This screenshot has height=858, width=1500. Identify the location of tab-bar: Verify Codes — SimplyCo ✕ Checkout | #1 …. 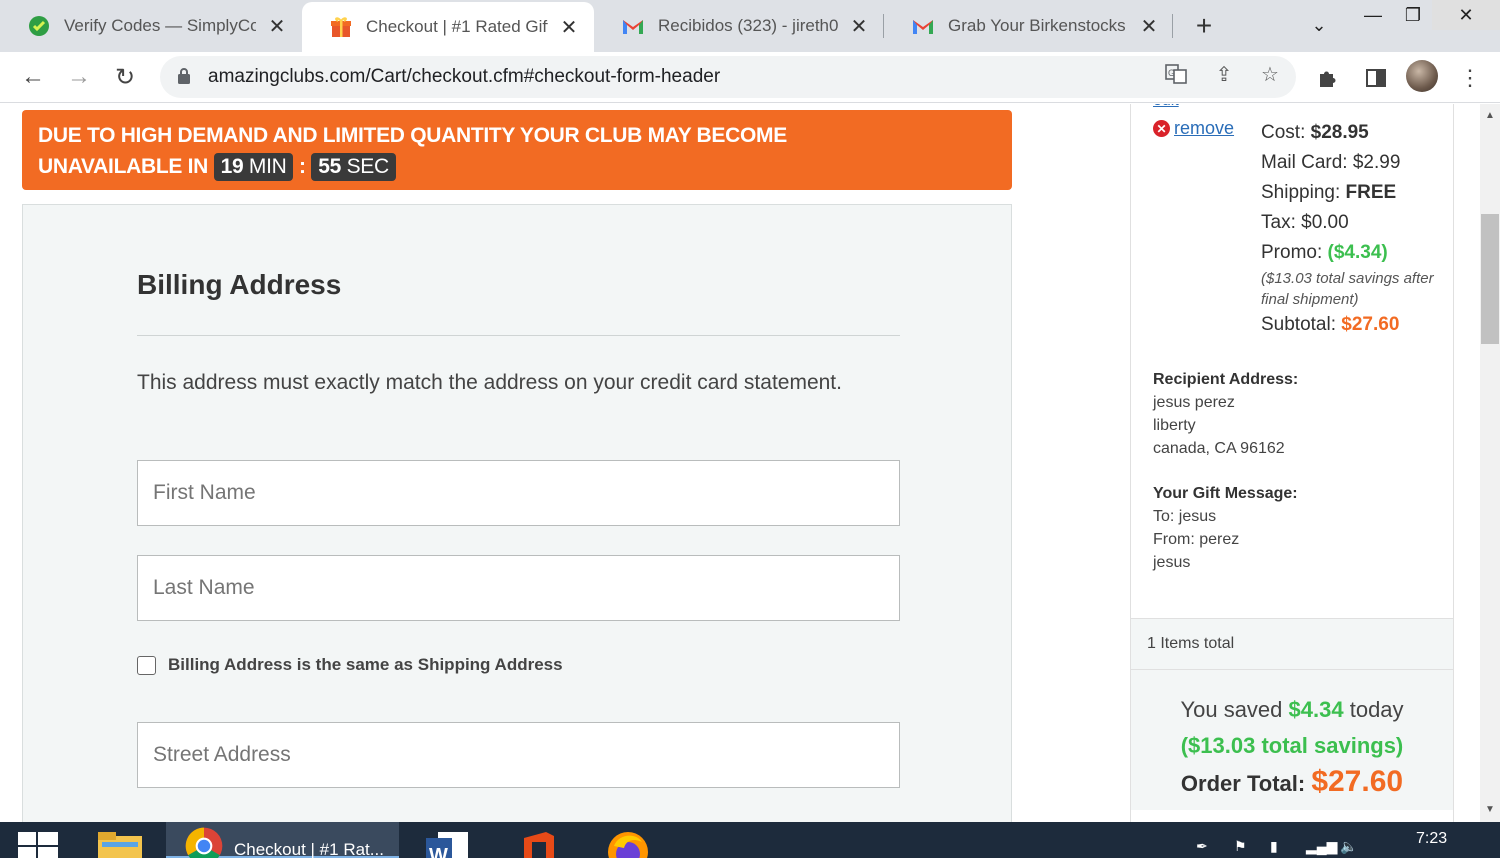
(750, 26).